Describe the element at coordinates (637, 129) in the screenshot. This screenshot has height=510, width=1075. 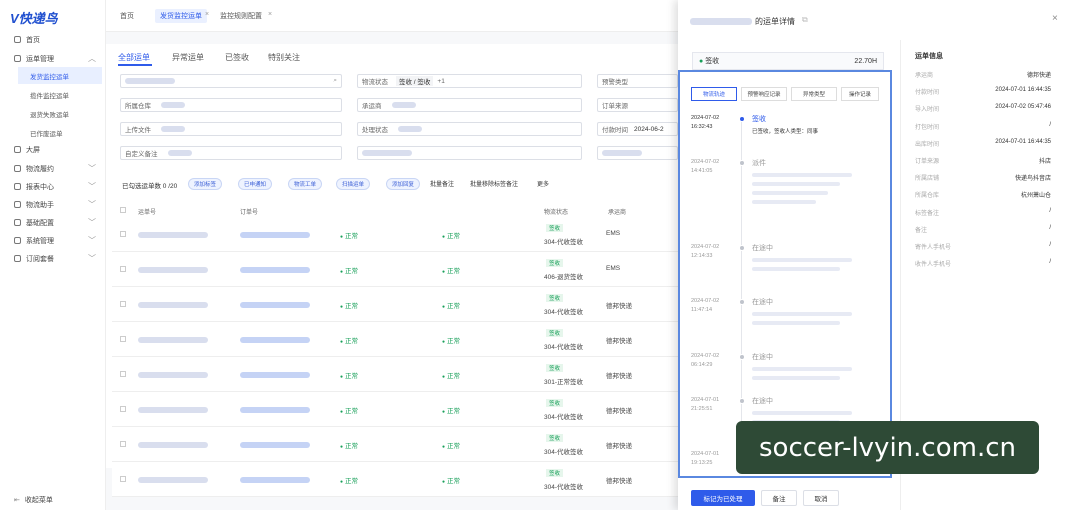
I see `pay-time-field: 付款时间 2024-06-2` at that location.